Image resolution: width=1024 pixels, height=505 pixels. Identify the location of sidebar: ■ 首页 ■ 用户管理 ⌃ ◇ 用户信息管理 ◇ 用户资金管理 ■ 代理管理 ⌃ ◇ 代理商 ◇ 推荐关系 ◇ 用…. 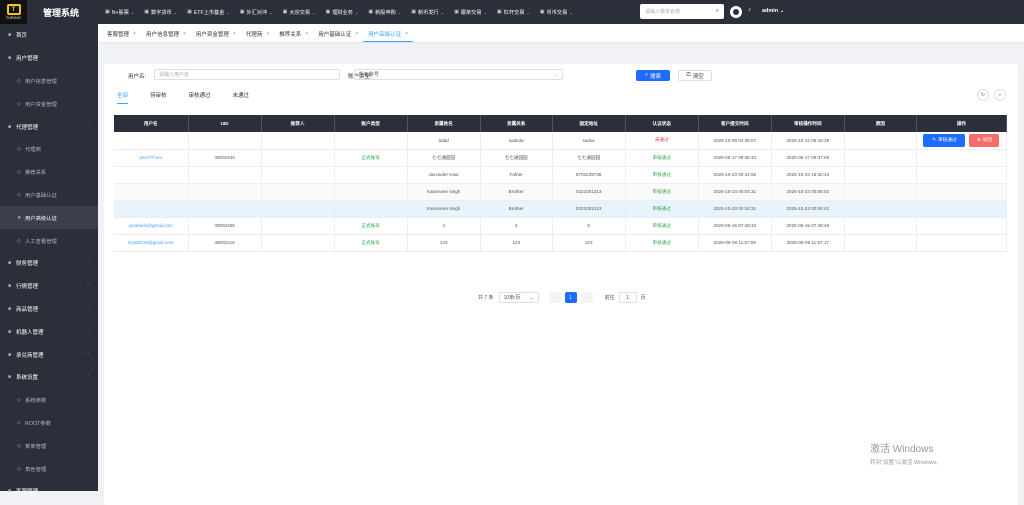
(49, 259).